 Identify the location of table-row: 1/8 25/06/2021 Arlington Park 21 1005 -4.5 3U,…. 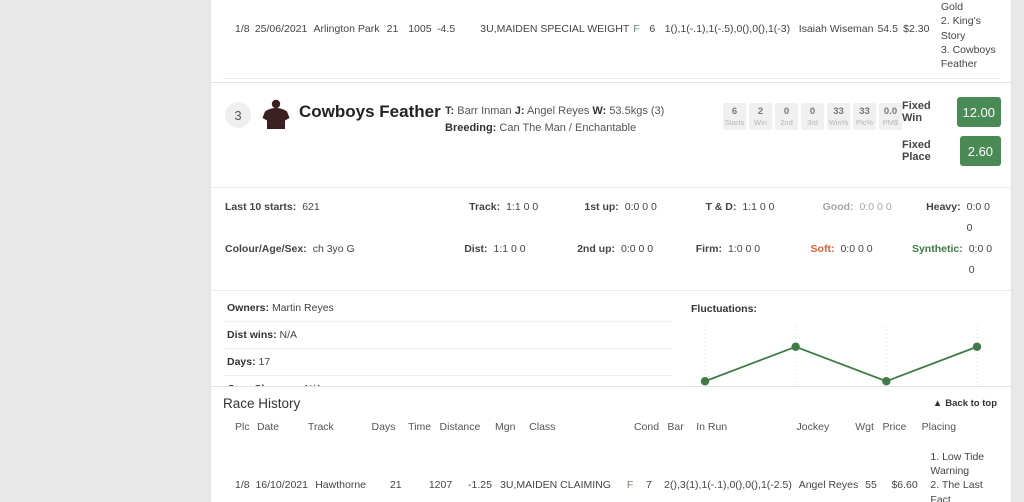
(611, 39).